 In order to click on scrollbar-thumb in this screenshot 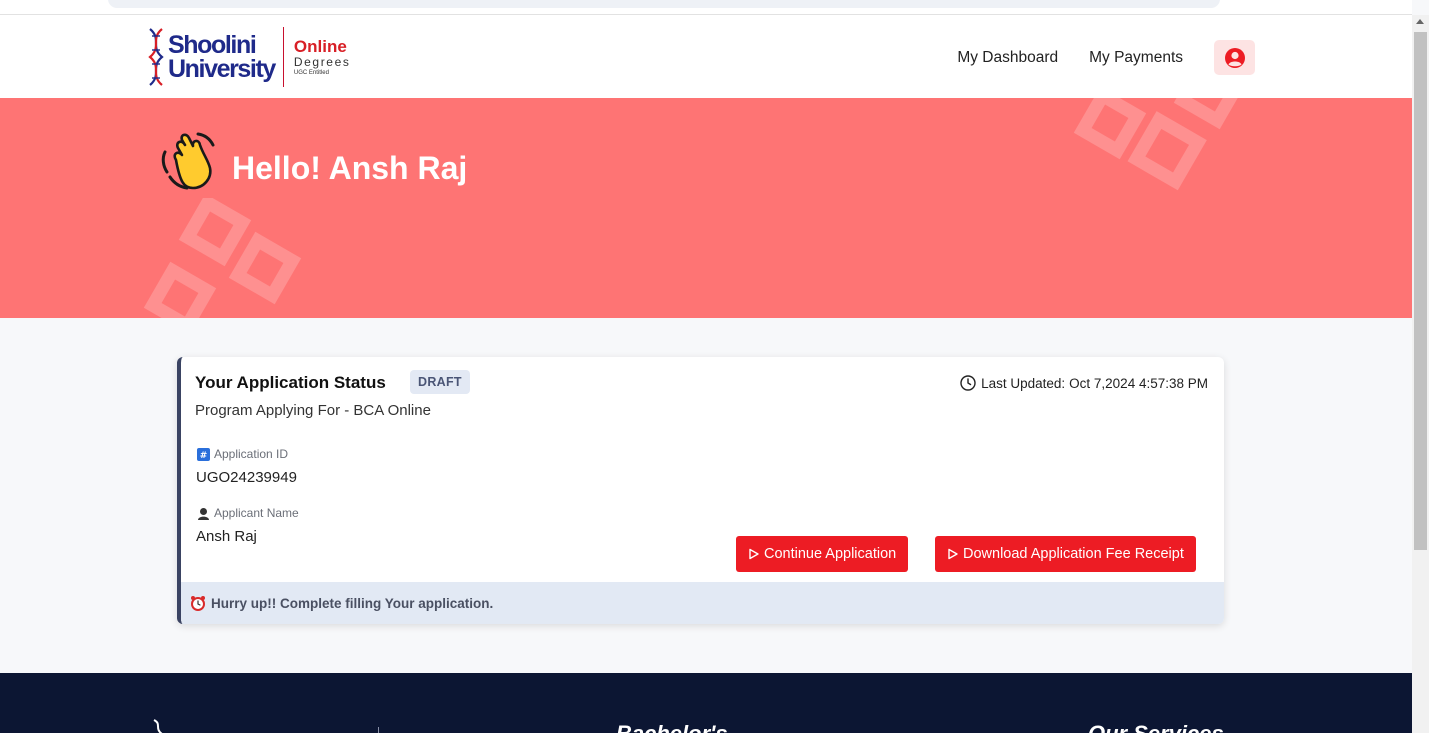, I will do `click(1420, 291)`.